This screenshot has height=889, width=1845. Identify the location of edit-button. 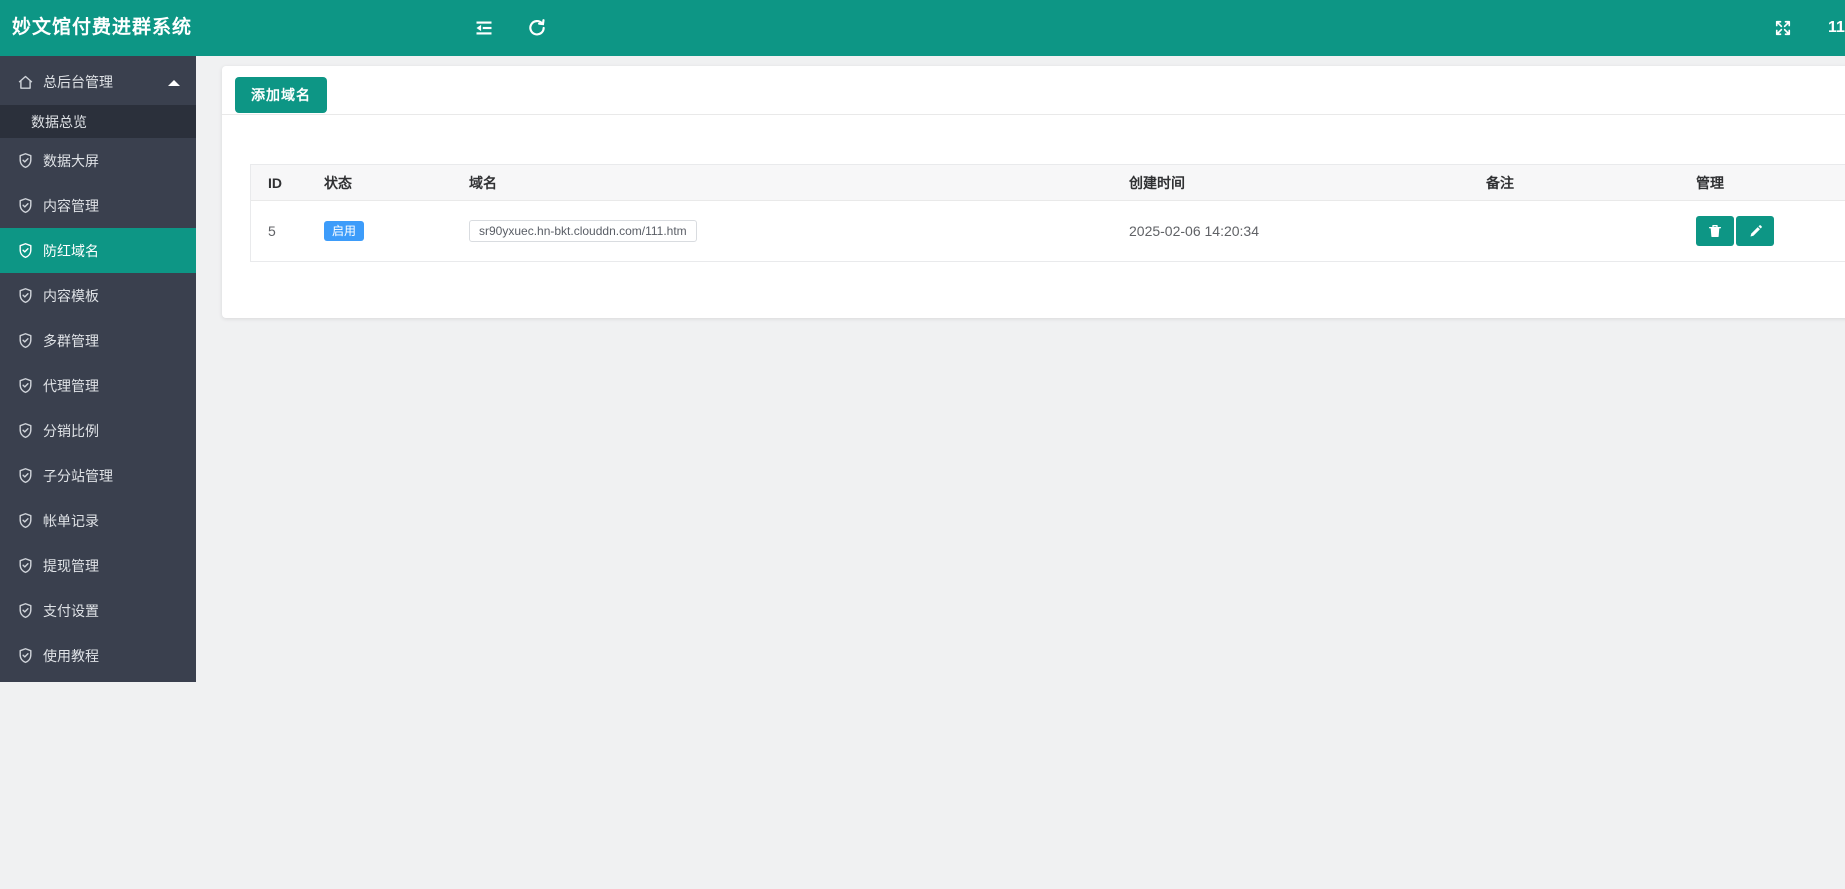
(1755, 231).